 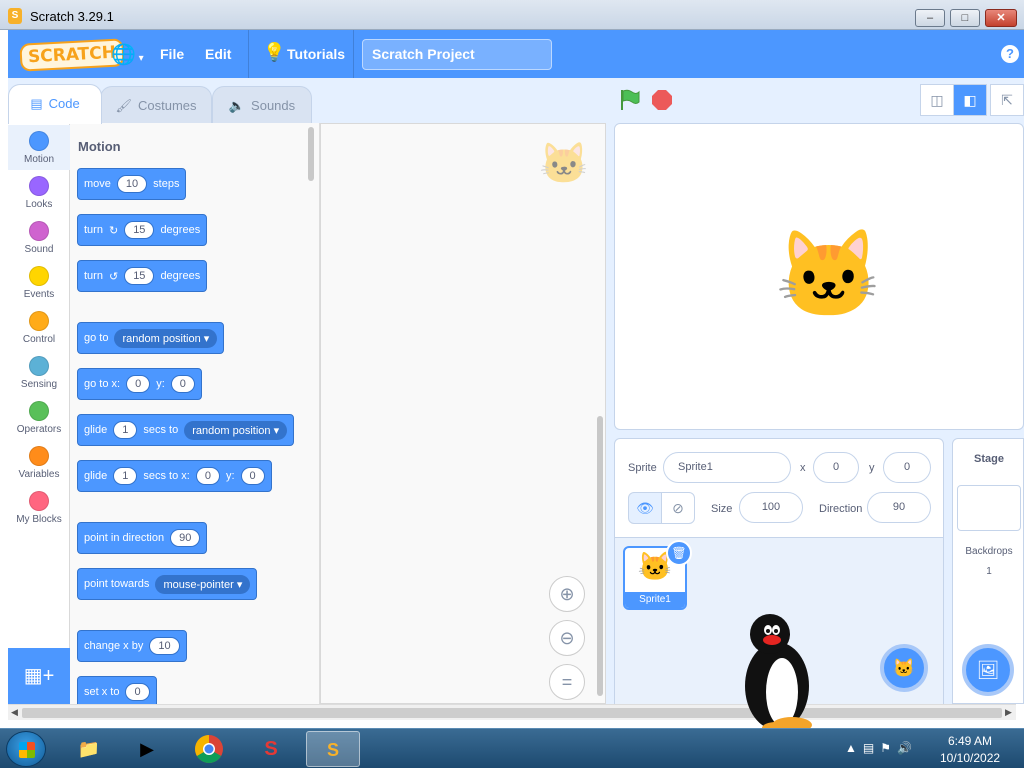 What do you see at coordinates (39, 501) in the screenshot?
I see `my-blocks-dot-icon` at bounding box center [39, 501].